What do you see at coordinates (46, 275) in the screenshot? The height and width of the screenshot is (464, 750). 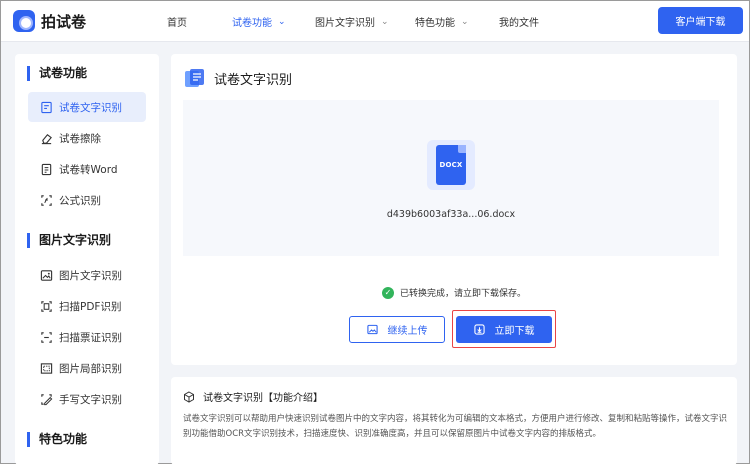 I see `image-text-icon` at bounding box center [46, 275].